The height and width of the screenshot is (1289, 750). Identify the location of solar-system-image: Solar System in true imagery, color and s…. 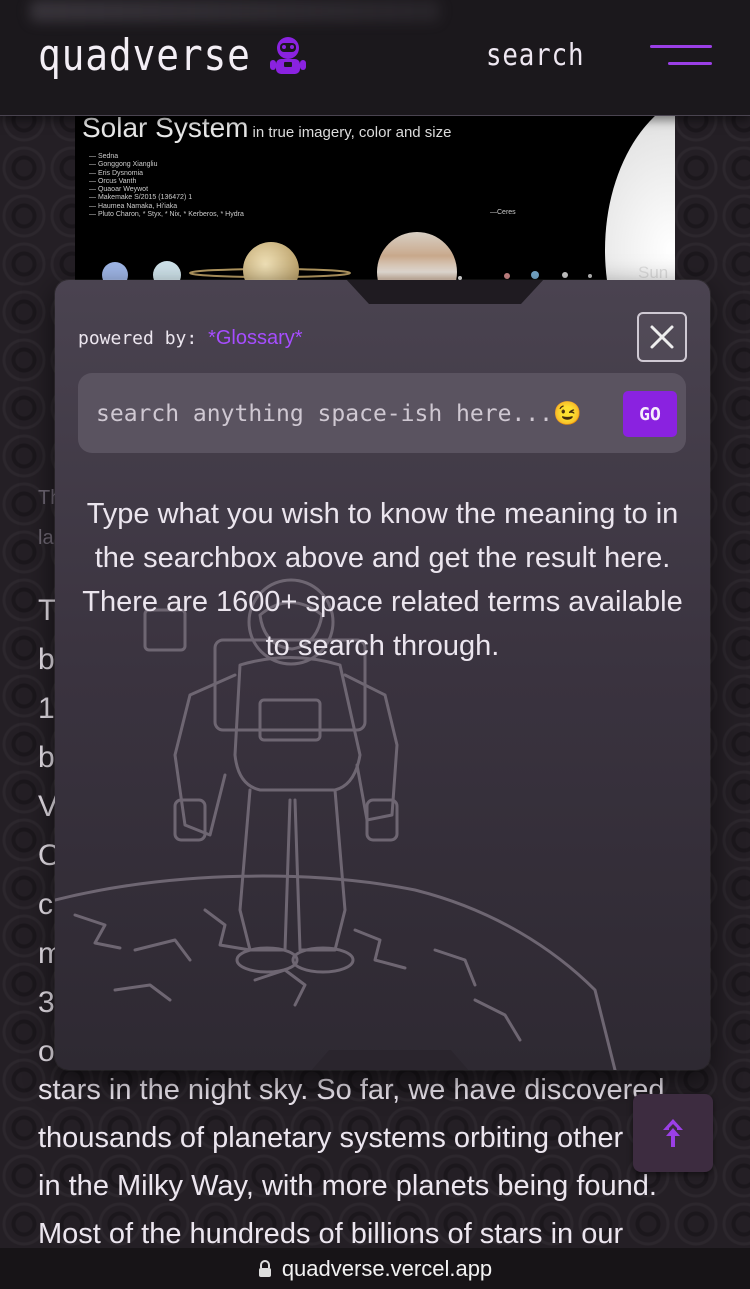
(375, 202).